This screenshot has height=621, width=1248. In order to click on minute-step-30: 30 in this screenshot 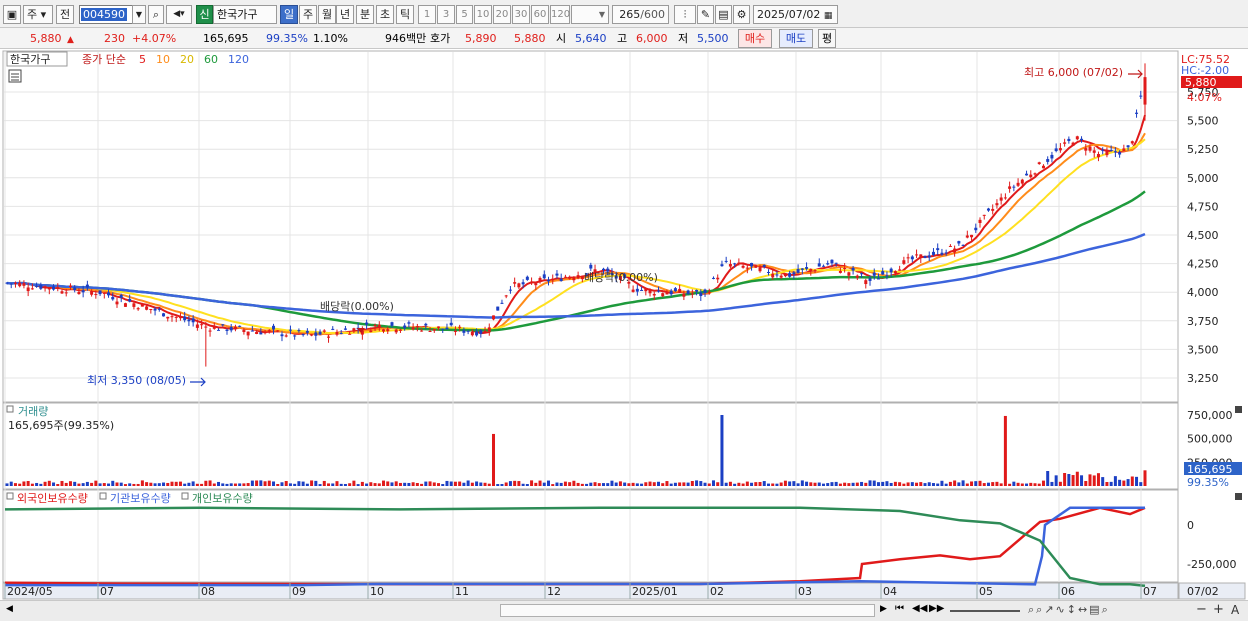, I will do `click(521, 14)`.